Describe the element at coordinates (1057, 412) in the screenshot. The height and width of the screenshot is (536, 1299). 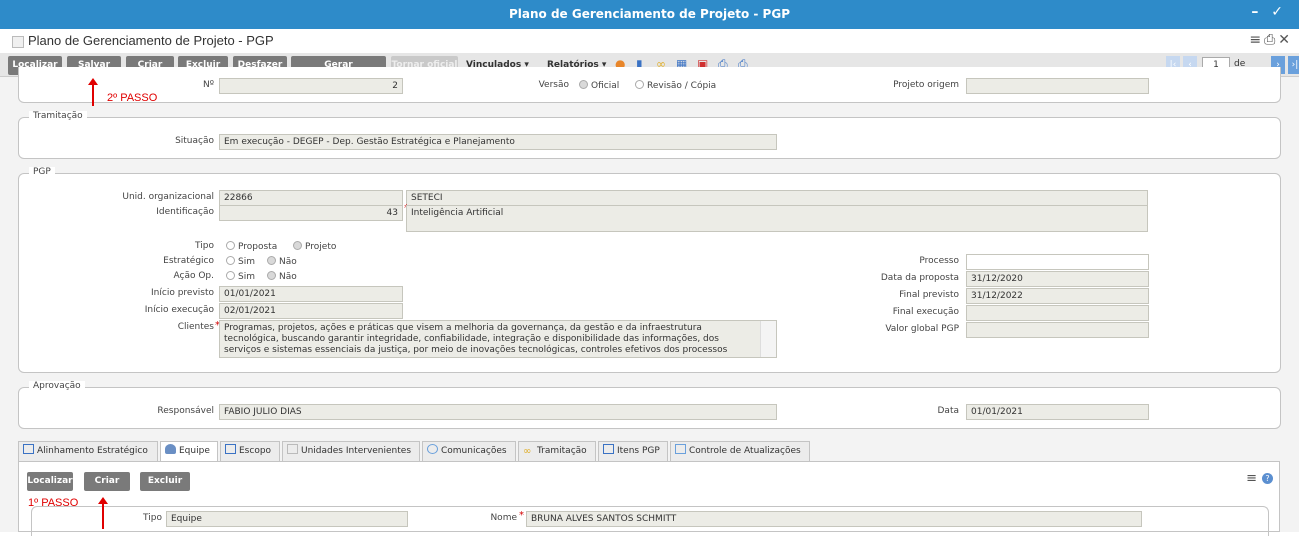
I see `data-aprovacao-field: 01/01/2021` at that location.